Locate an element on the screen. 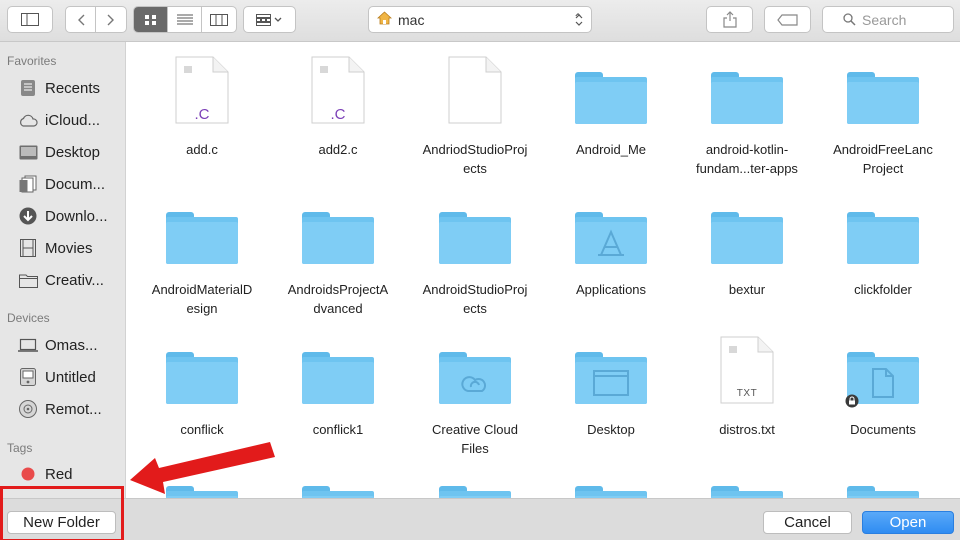 The height and width of the screenshot is (540, 960). sidebar-item-recents: Recents is located at coordinates (70, 88).